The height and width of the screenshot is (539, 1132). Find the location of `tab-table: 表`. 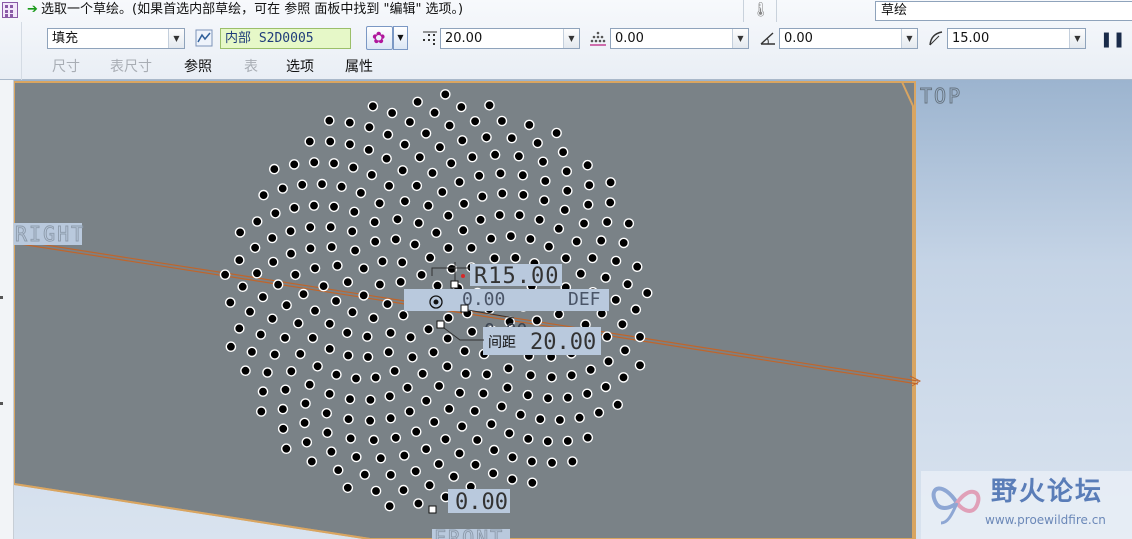

tab-table: 表 is located at coordinates (251, 67).